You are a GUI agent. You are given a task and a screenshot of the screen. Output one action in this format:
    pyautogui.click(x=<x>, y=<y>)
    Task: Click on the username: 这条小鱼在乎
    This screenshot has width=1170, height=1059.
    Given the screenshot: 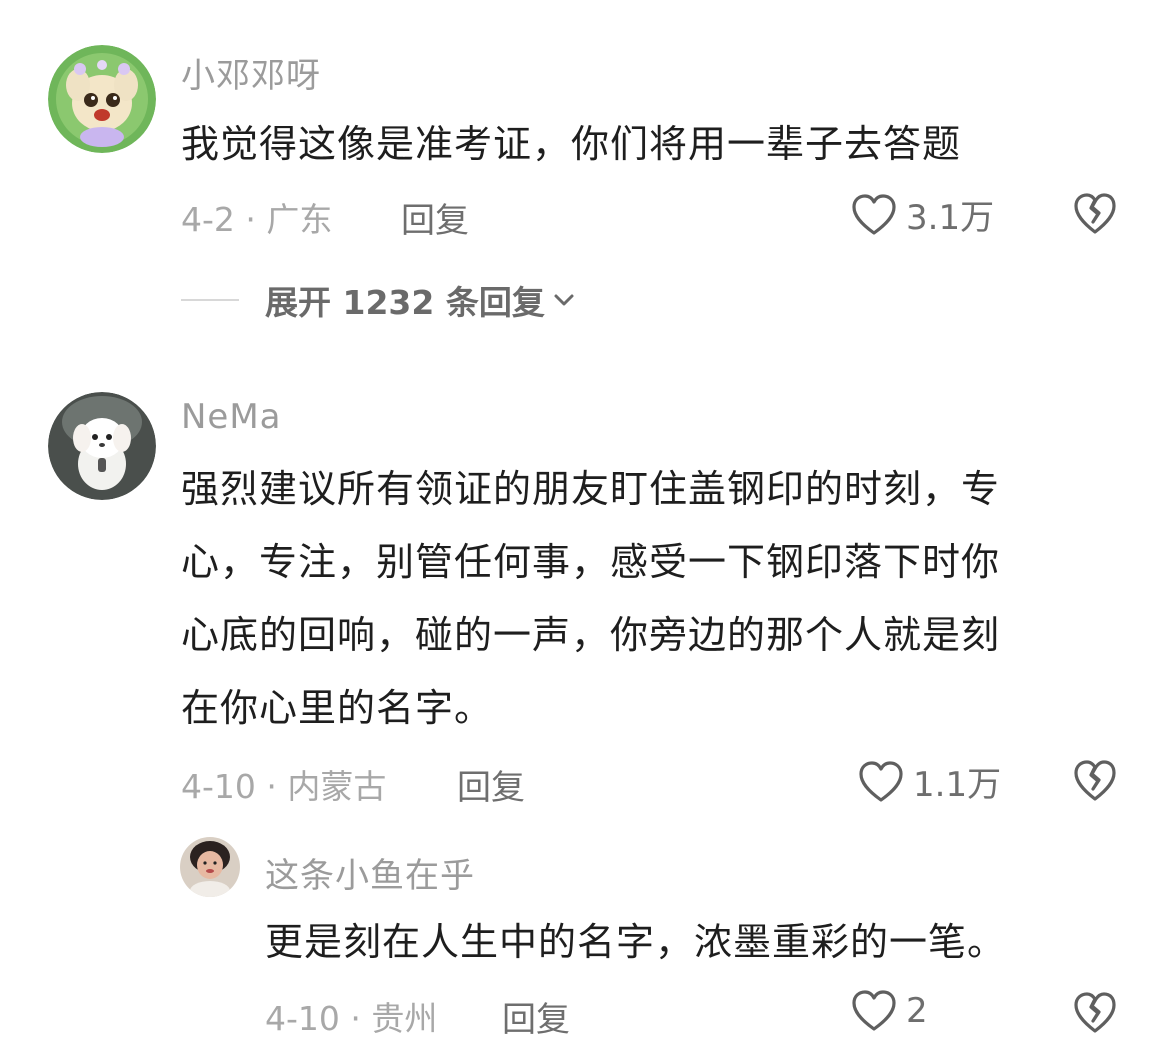 What is the action you would take?
    pyautogui.click(x=370, y=872)
    